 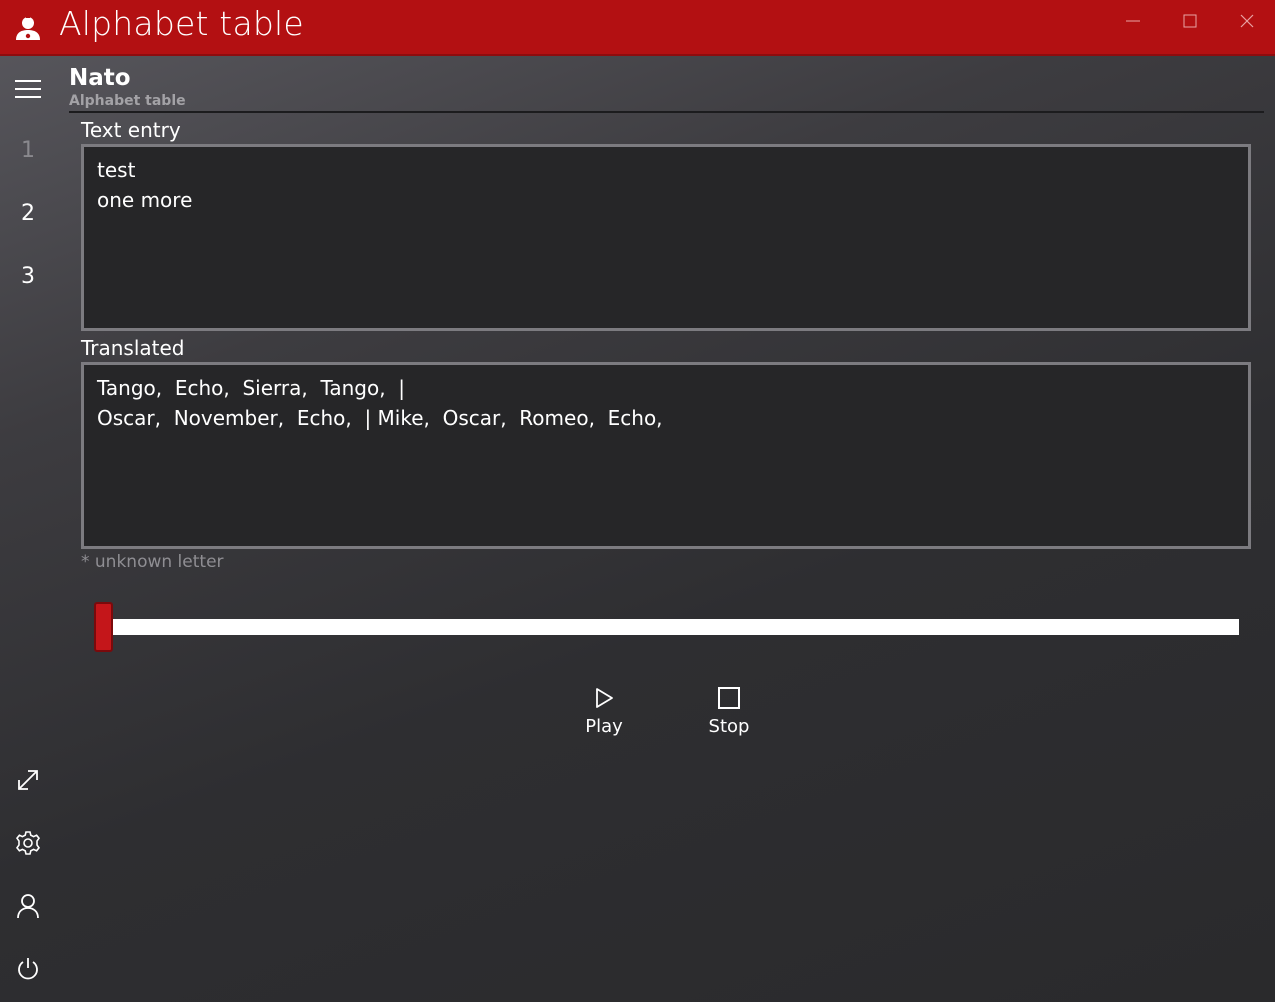 What do you see at coordinates (28, 969) in the screenshot?
I see `power-icon` at bounding box center [28, 969].